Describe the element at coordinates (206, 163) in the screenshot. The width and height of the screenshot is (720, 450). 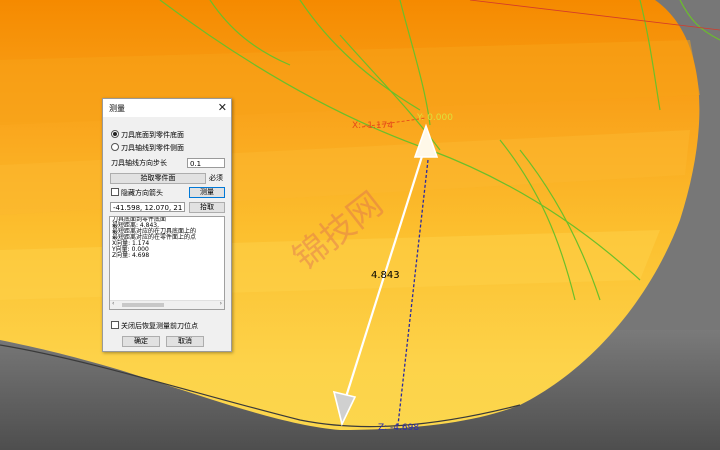
I see `step-input: 0.1` at that location.